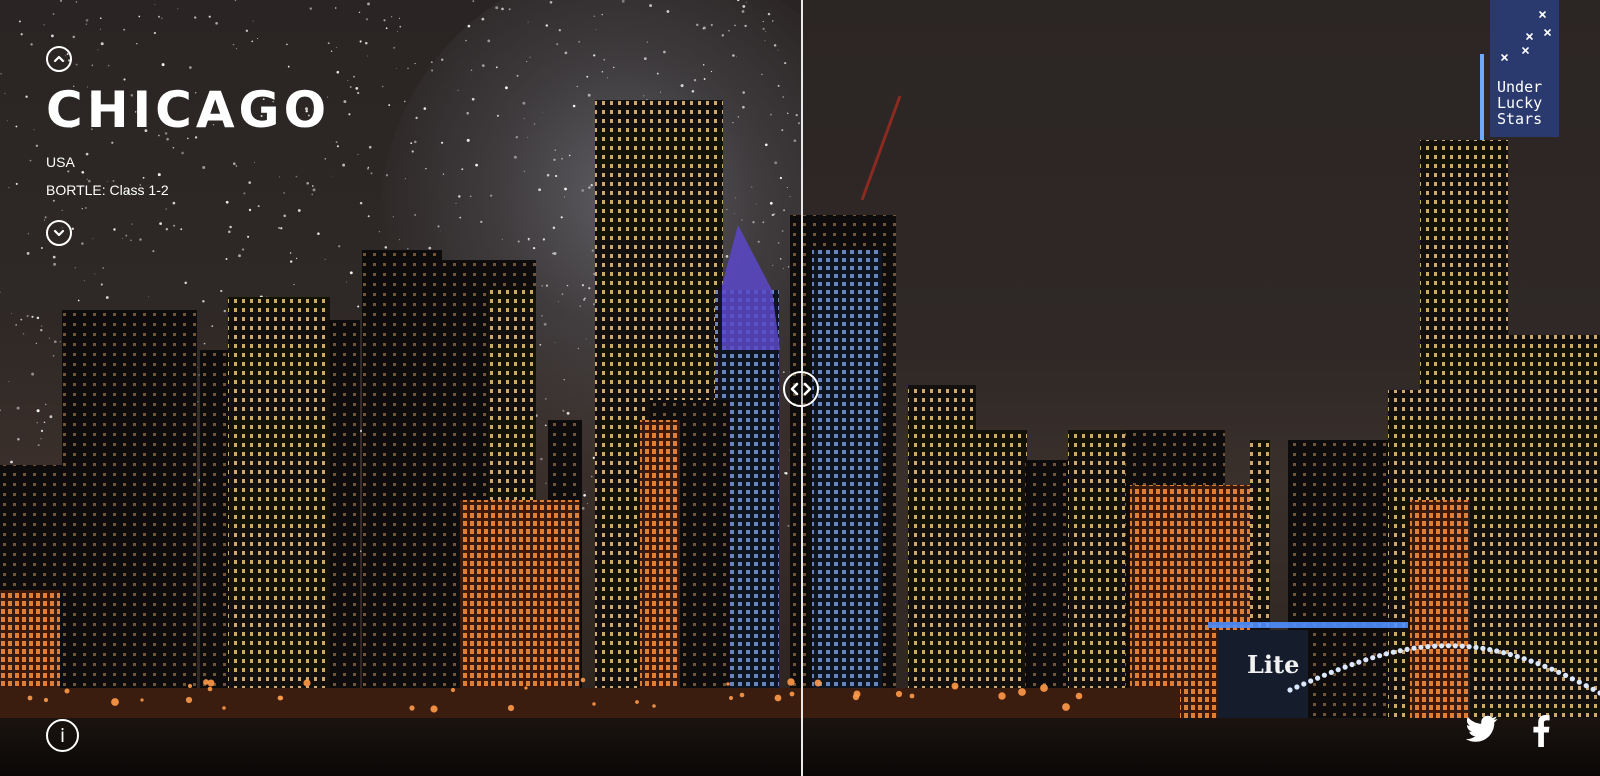 The height and width of the screenshot is (776, 1600). I want to click on comparison-slider-handle, so click(801, 389).